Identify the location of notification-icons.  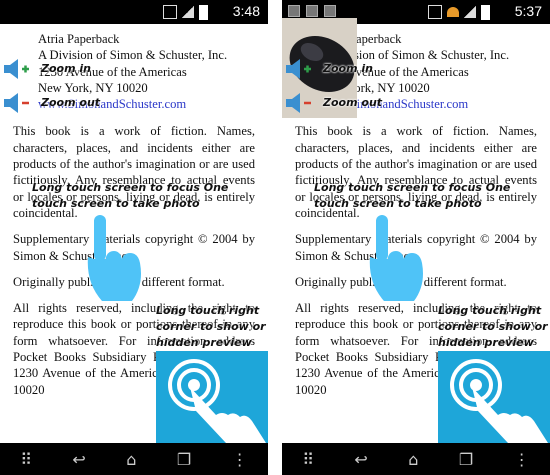
(312, 11).